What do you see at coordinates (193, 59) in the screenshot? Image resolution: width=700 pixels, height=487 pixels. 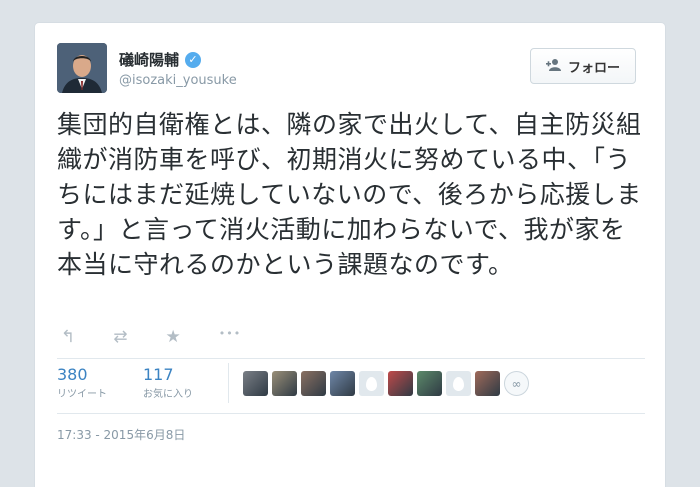 I see `verified-badge-icon: ✓` at bounding box center [193, 59].